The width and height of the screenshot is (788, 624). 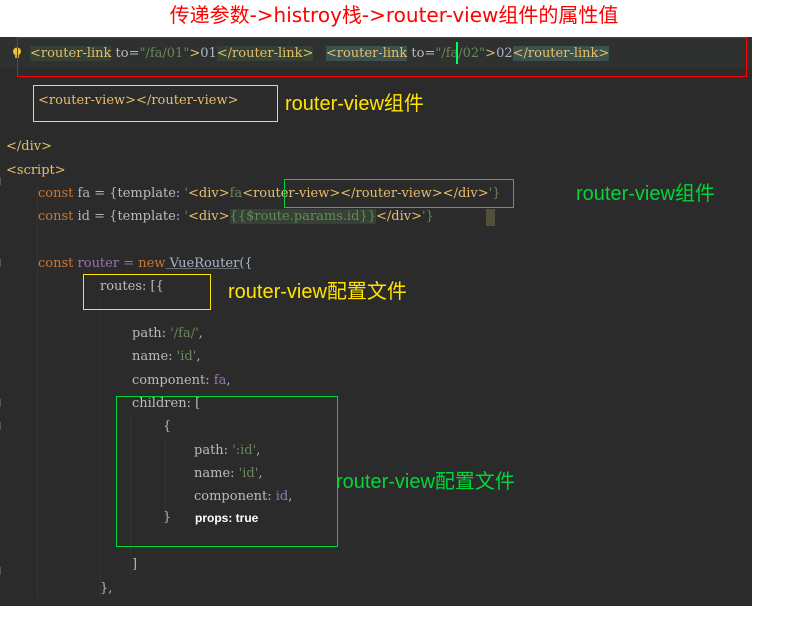 What do you see at coordinates (169, 380) in the screenshot?
I see `property-key: component` at bounding box center [169, 380].